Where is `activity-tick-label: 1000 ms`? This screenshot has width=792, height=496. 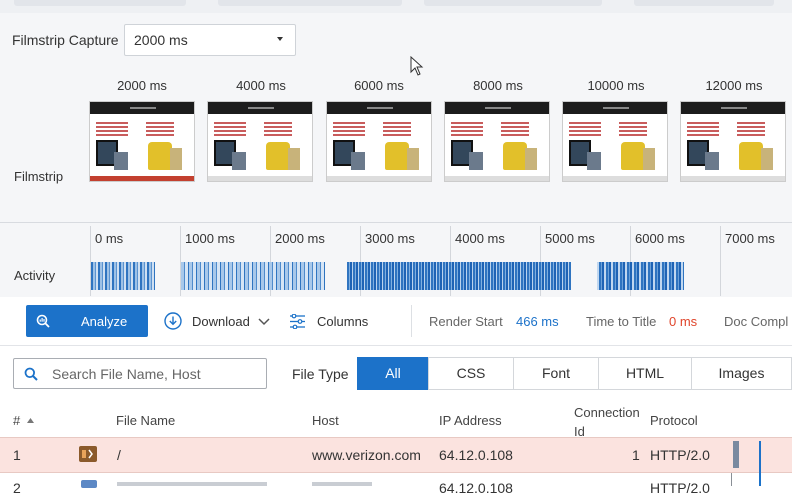 activity-tick-label: 1000 ms is located at coordinates (210, 238).